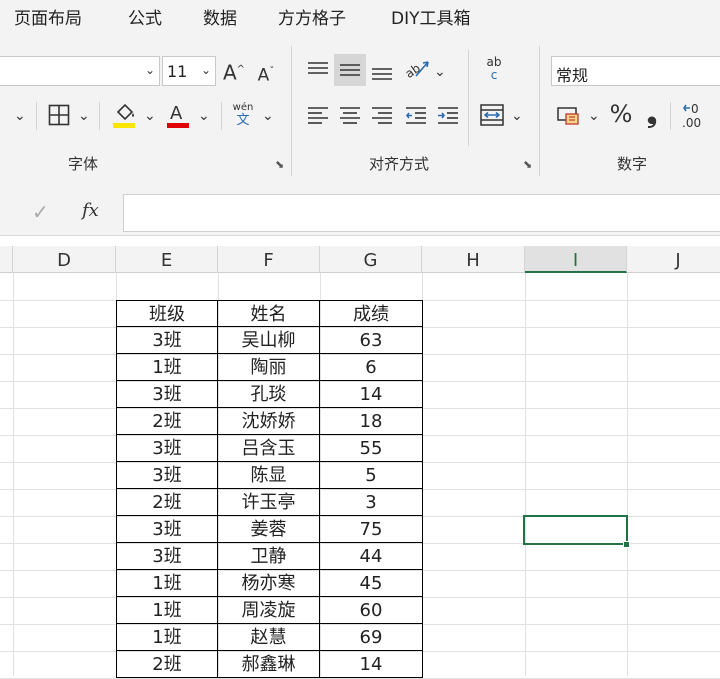 This screenshot has height=679, width=720. What do you see at coordinates (269, 583) in the screenshot?
I see `table-cell-name: 杨亦寒` at bounding box center [269, 583].